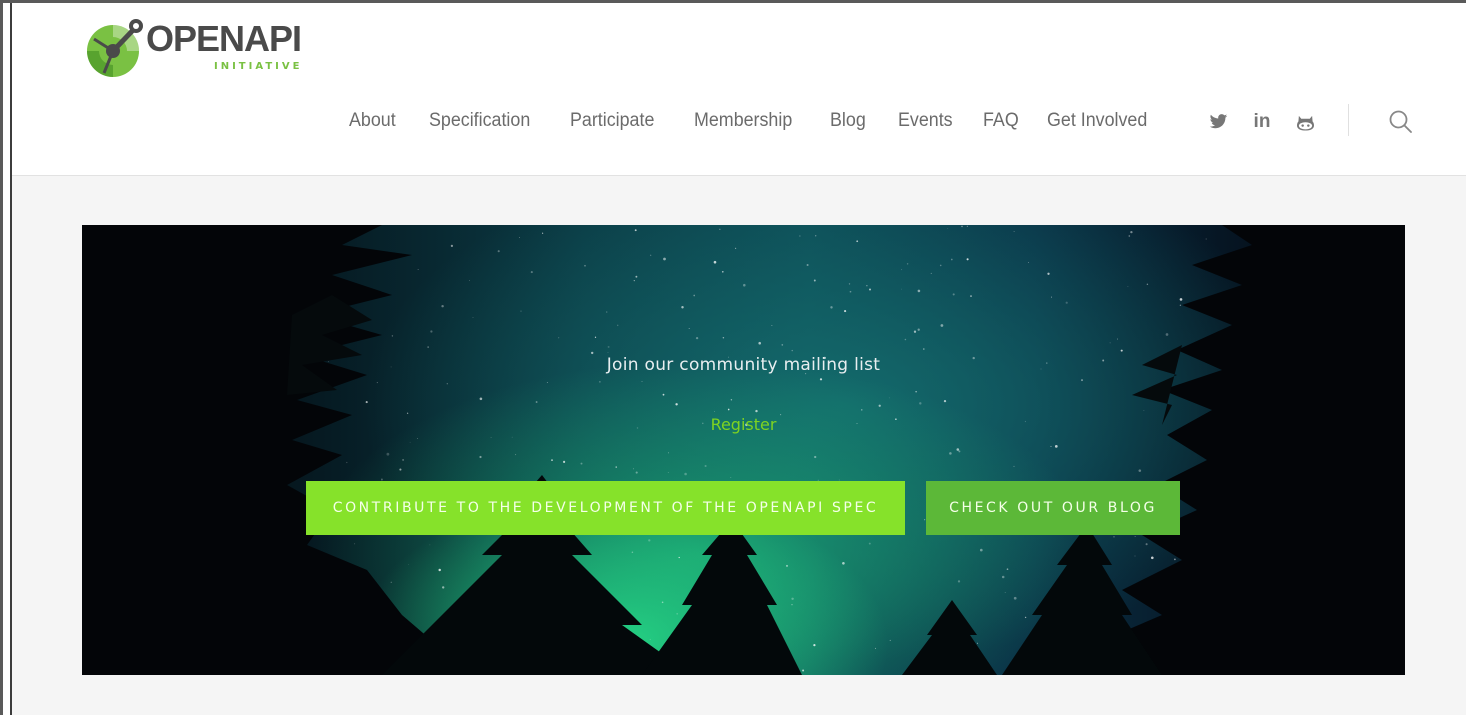 This screenshot has width=1466, height=715. What do you see at coordinates (258, 66) in the screenshot?
I see `logo-tagline: INITIATIVE` at bounding box center [258, 66].